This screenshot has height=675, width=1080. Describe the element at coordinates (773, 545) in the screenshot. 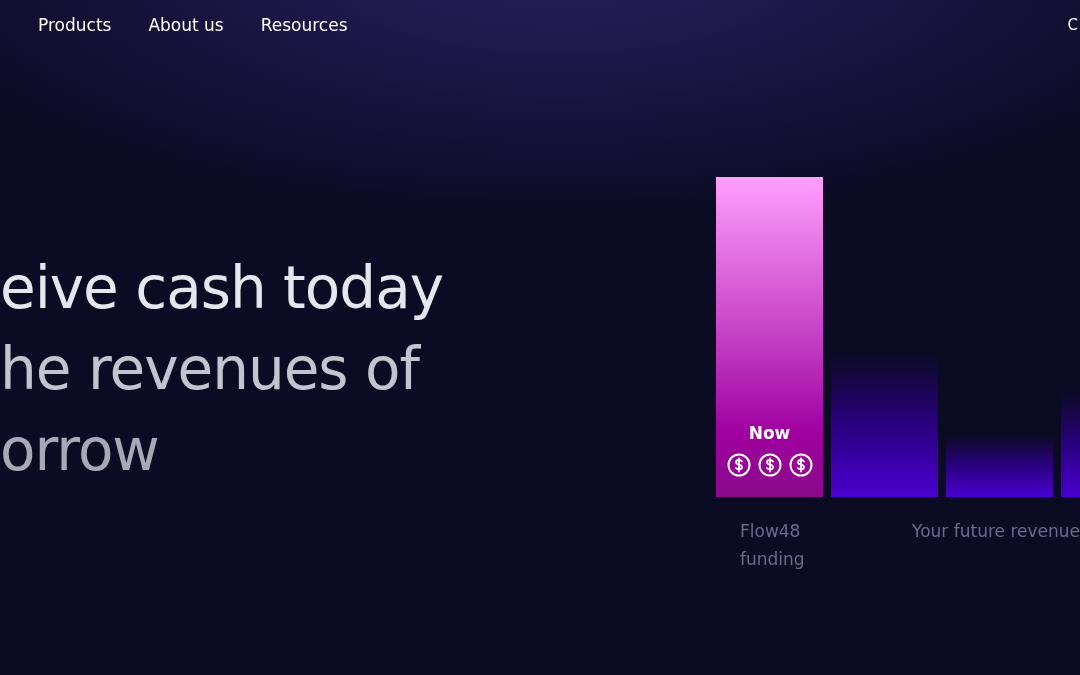

I see `chart-caption: Flow48 funding` at that location.